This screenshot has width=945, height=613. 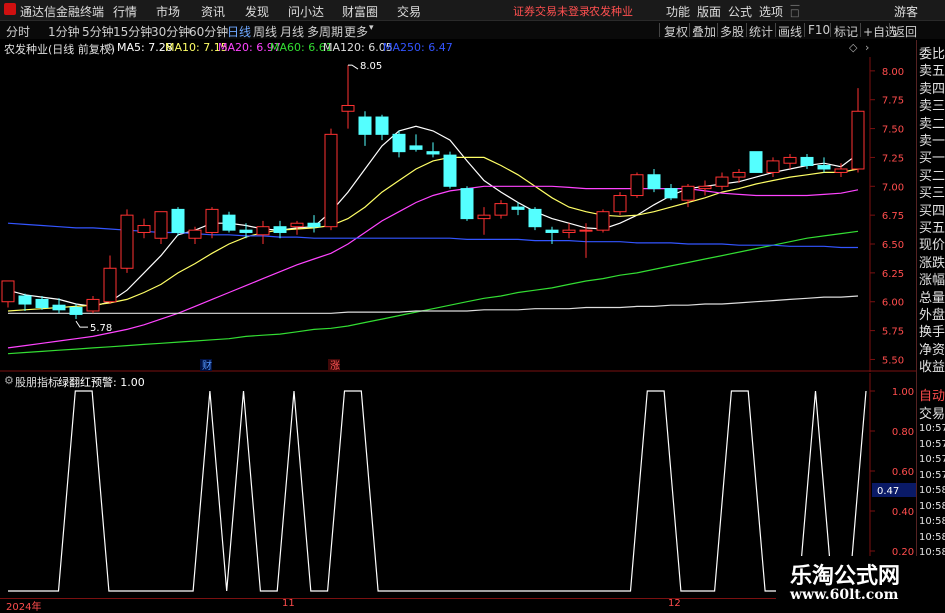 I want to click on date-axis, so click(x=435, y=604).